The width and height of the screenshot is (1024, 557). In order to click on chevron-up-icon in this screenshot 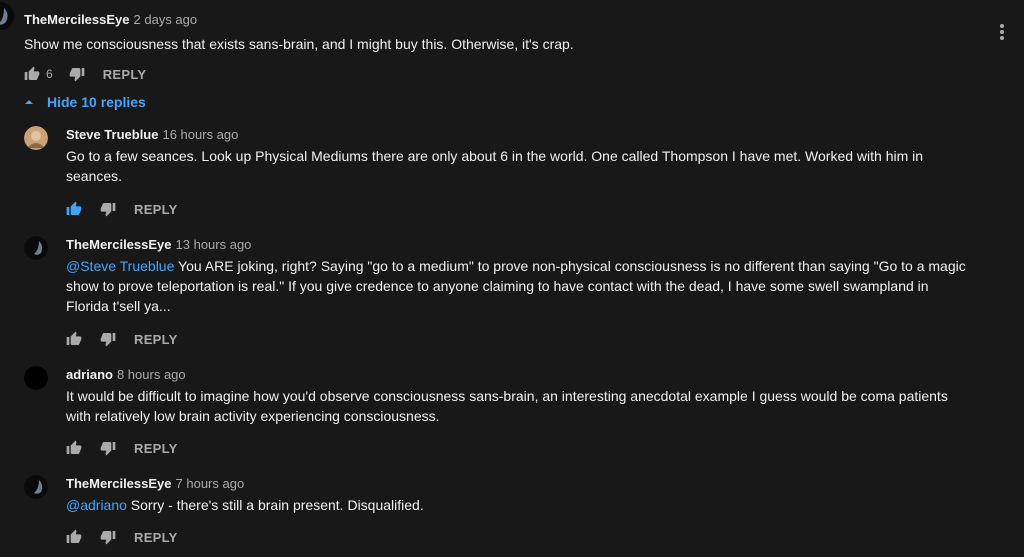, I will do `click(29, 102)`.